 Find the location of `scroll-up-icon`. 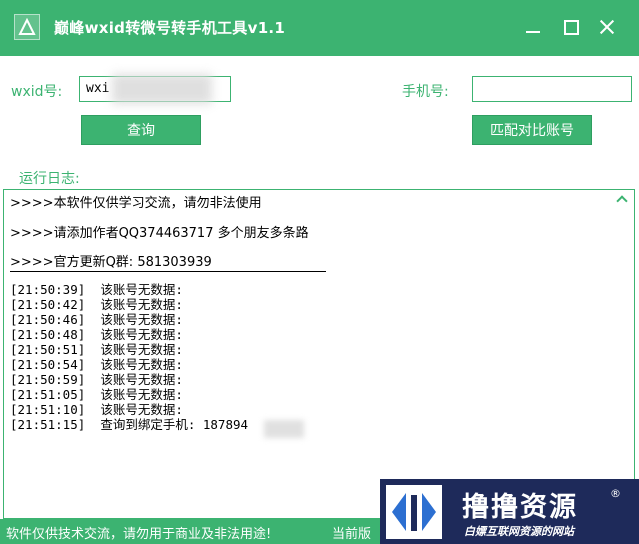

scroll-up-icon is located at coordinates (623, 200).